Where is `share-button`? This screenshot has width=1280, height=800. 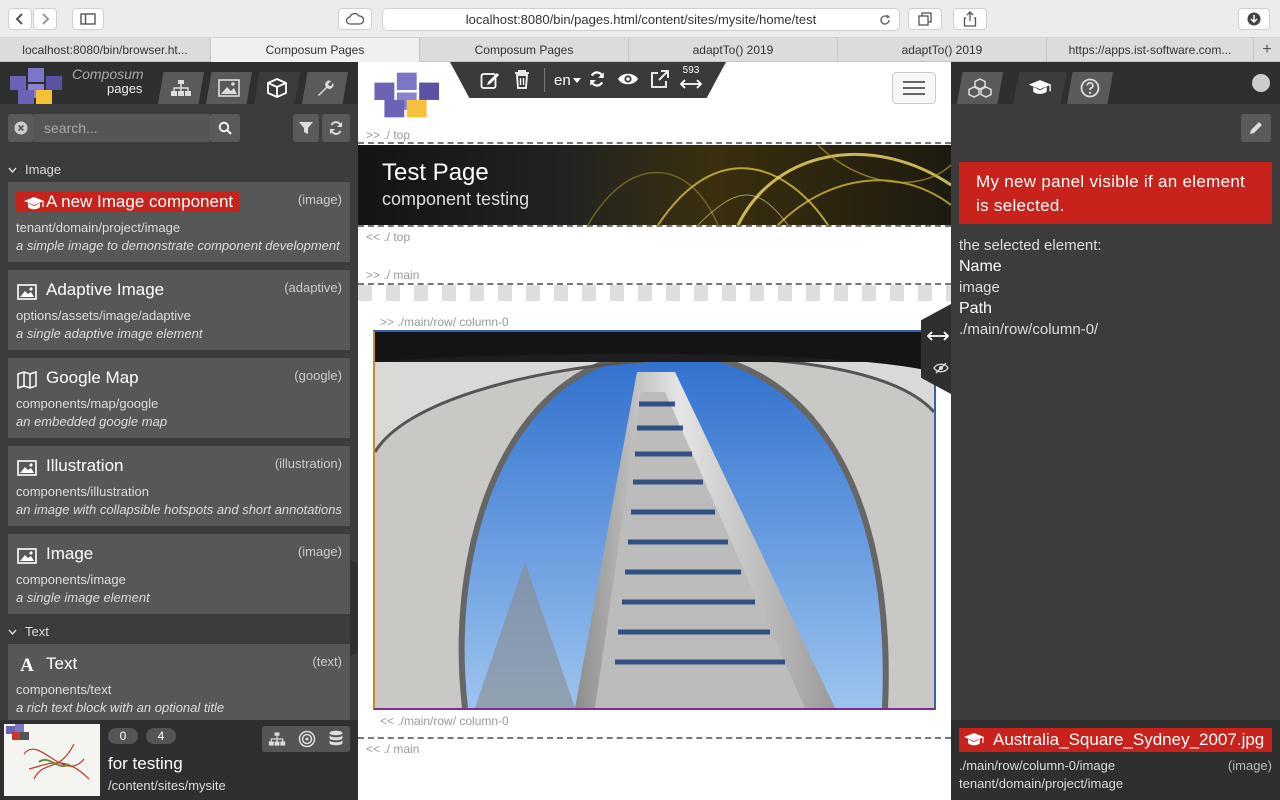
share-button is located at coordinates (970, 19).